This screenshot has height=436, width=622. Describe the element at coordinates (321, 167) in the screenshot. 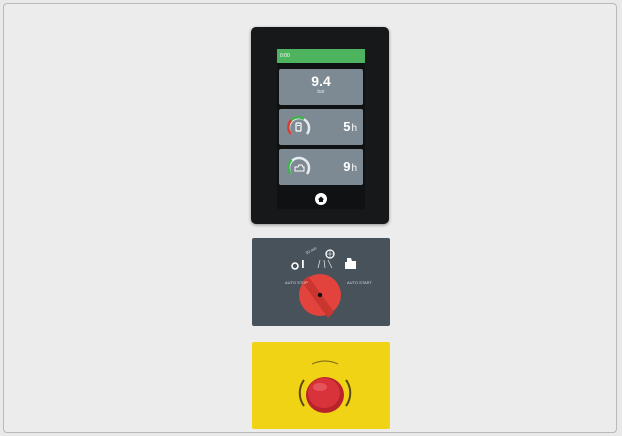

I see `service-tile: 9h` at that location.